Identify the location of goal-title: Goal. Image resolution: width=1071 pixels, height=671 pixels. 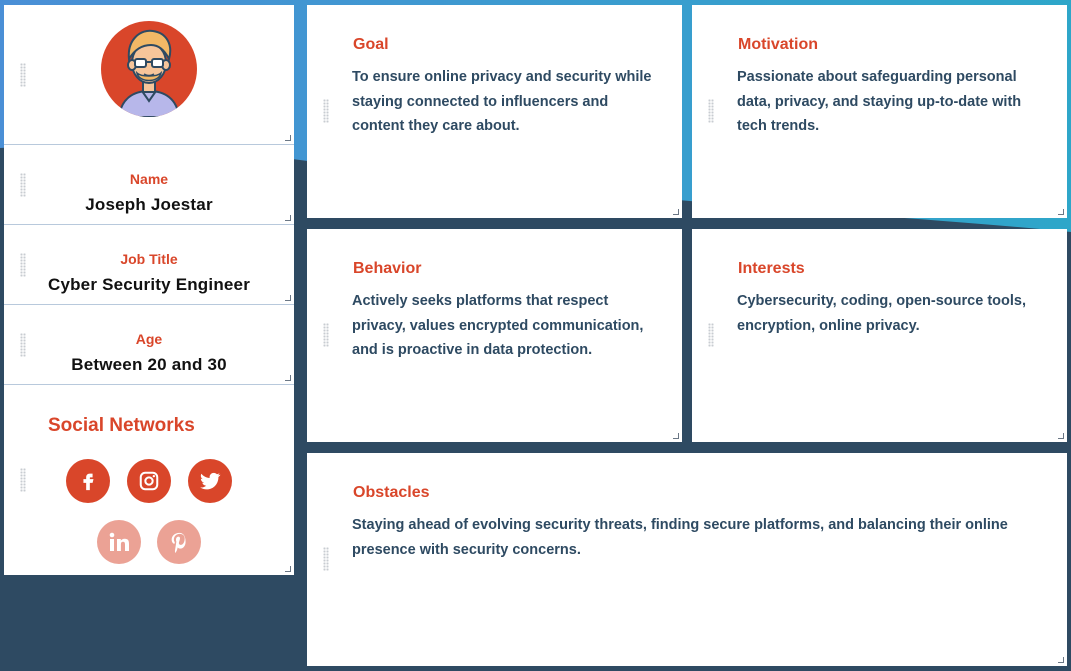
(371, 44).